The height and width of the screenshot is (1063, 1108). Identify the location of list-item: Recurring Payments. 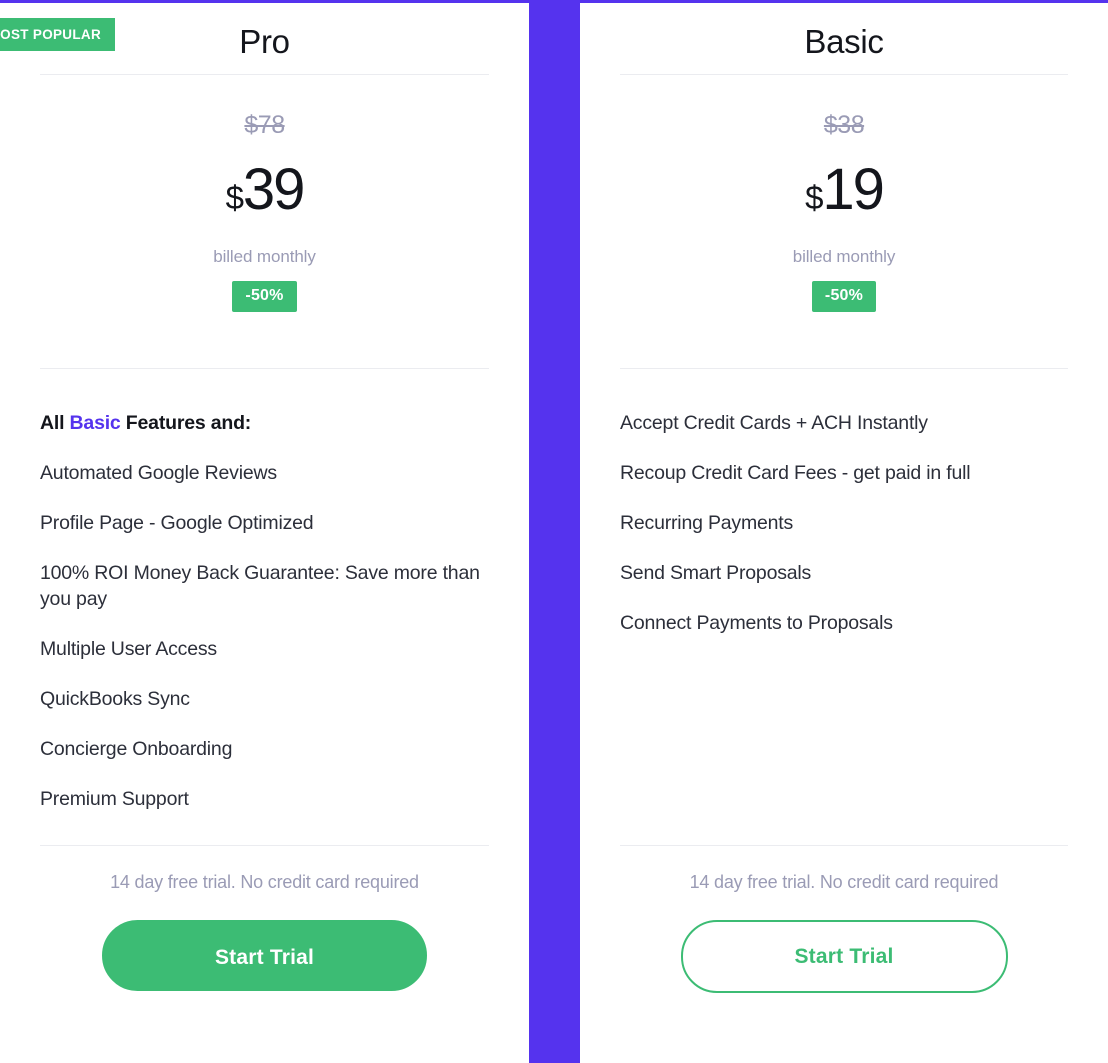
(707, 523).